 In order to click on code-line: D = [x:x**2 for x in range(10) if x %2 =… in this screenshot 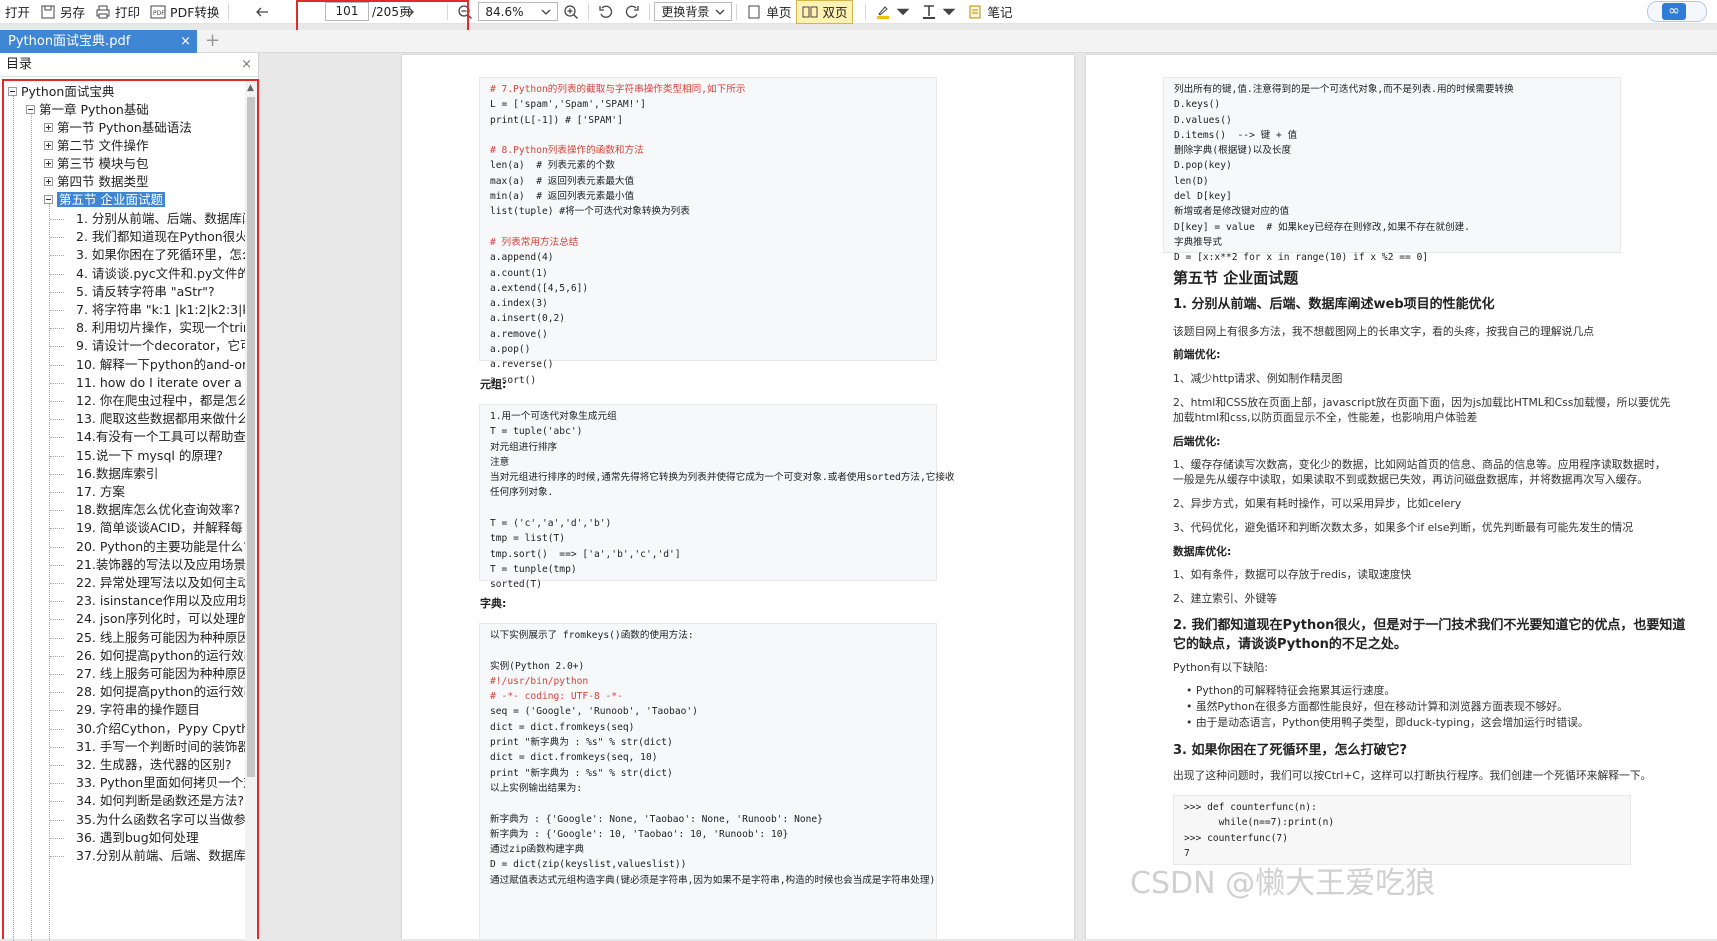, I will do `click(1301, 258)`.